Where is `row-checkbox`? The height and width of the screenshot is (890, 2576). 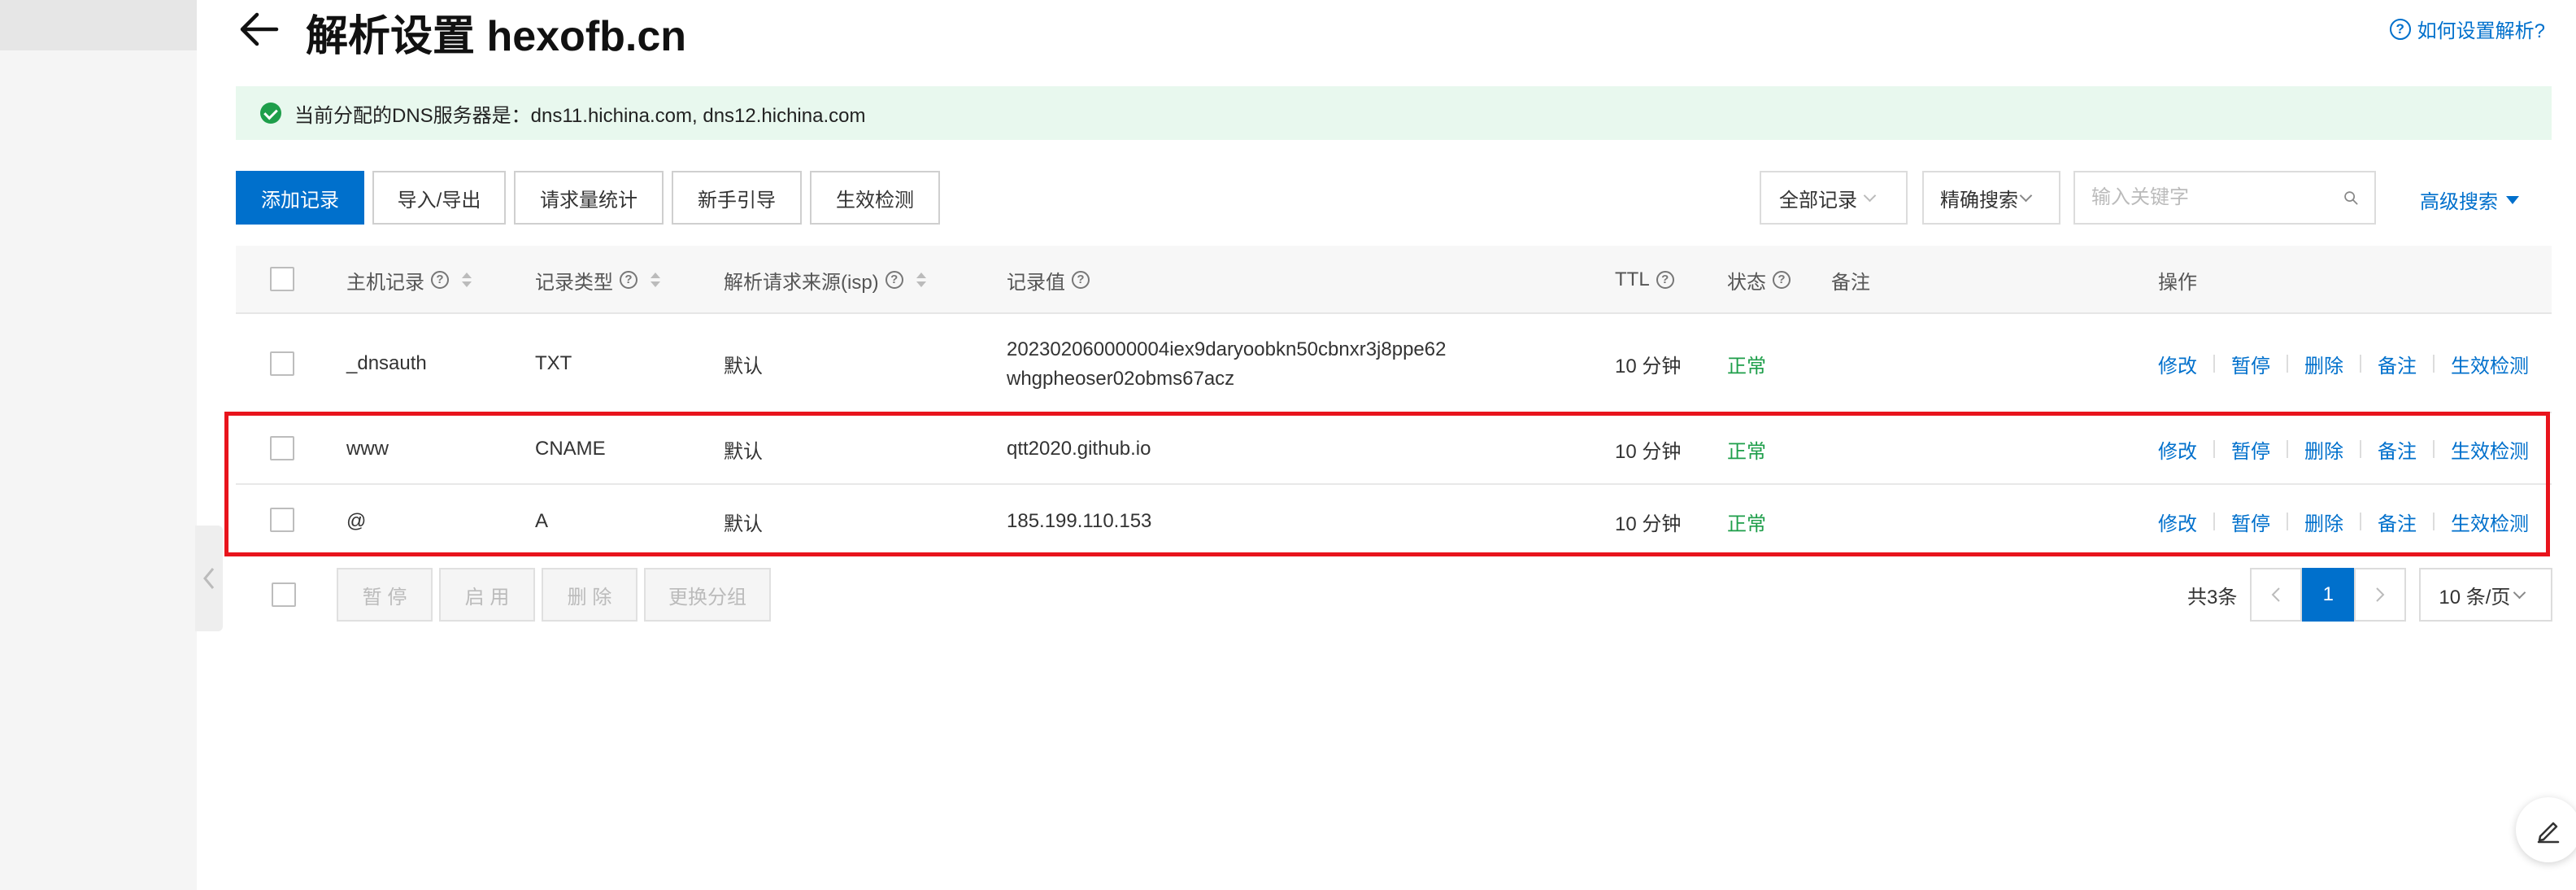 row-checkbox is located at coordinates (282, 363).